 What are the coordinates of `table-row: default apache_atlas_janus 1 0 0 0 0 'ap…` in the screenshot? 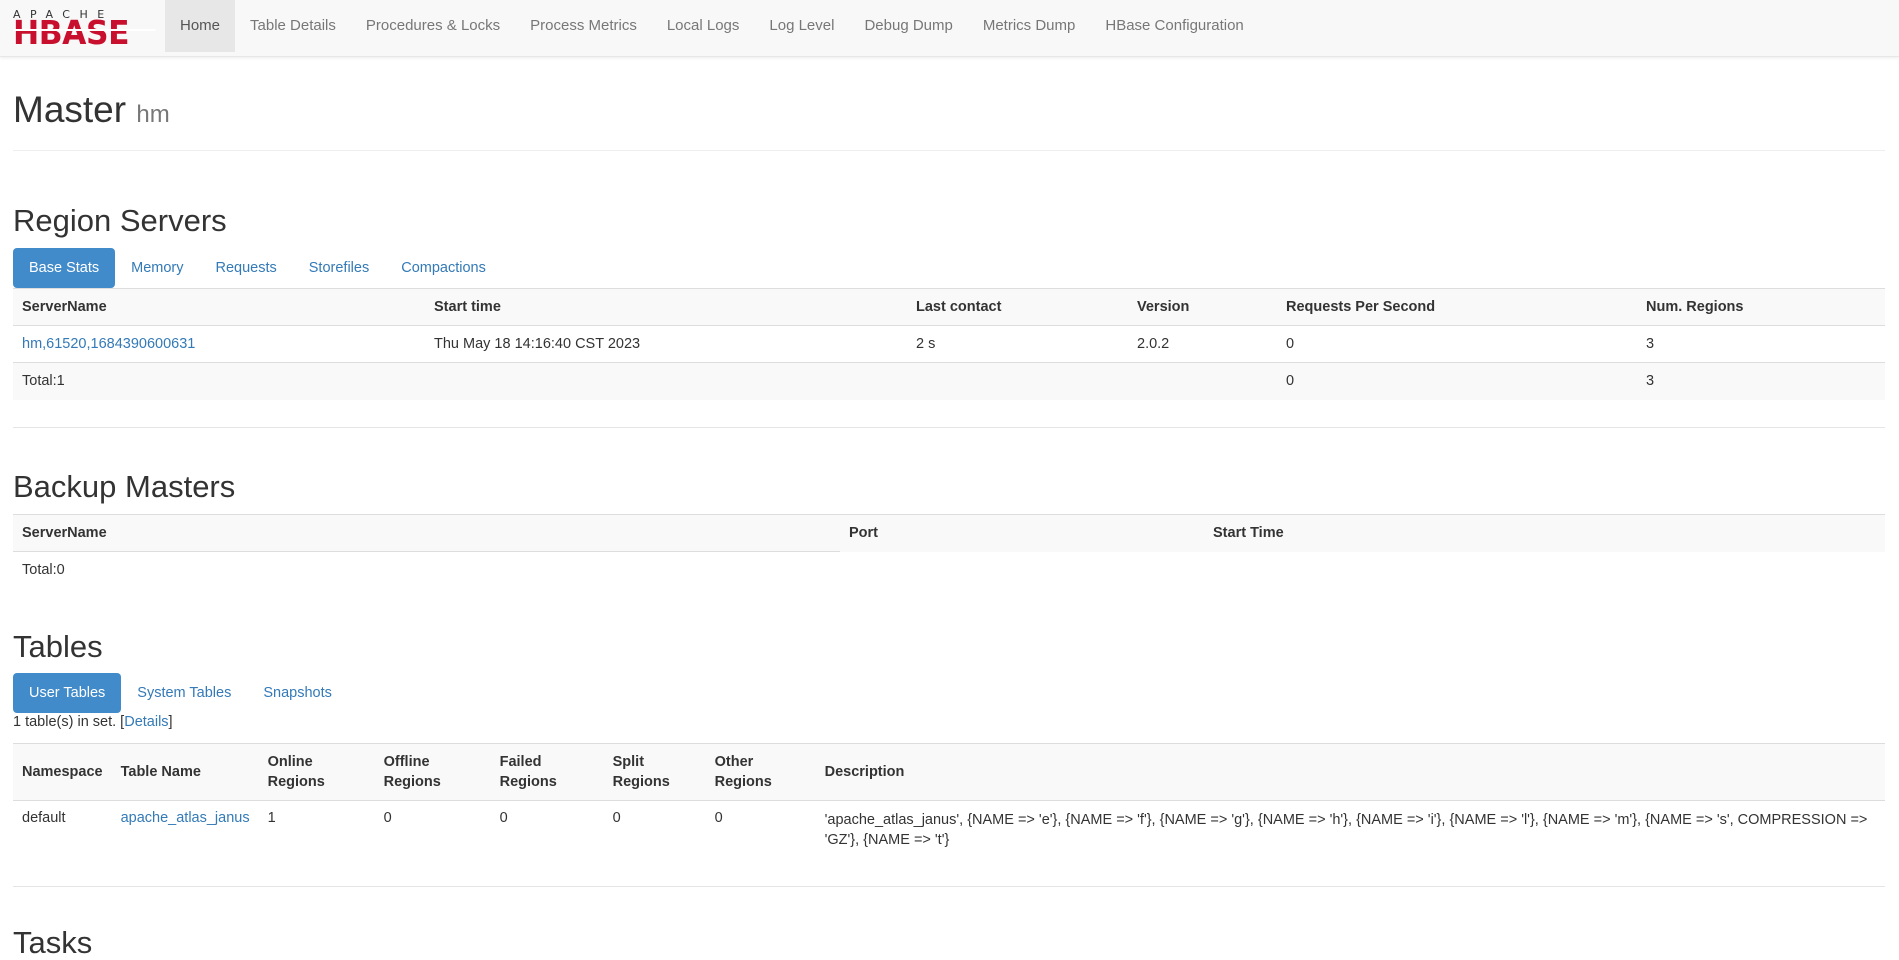 It's located at (949, 828).